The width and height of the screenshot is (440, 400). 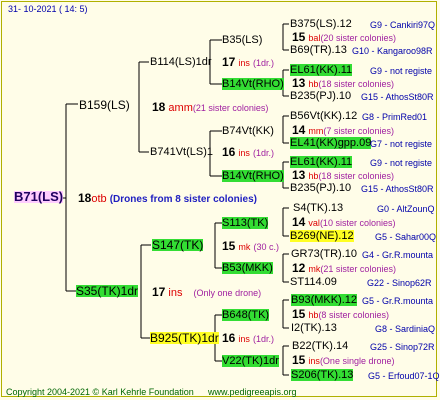 What do you see at coordinates (178, 245) in the screenshot?
I see `lower-a-node: S147(TK)` at bounding box center [178, 245].